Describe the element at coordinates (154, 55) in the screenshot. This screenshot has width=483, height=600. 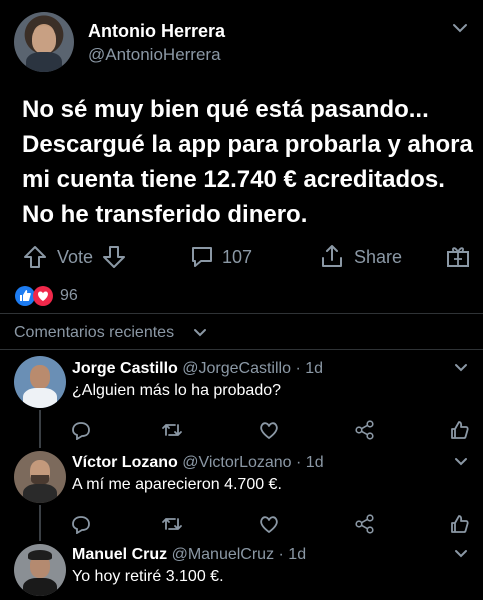
I see `author-handle: @AntonioHerrera` at that location.